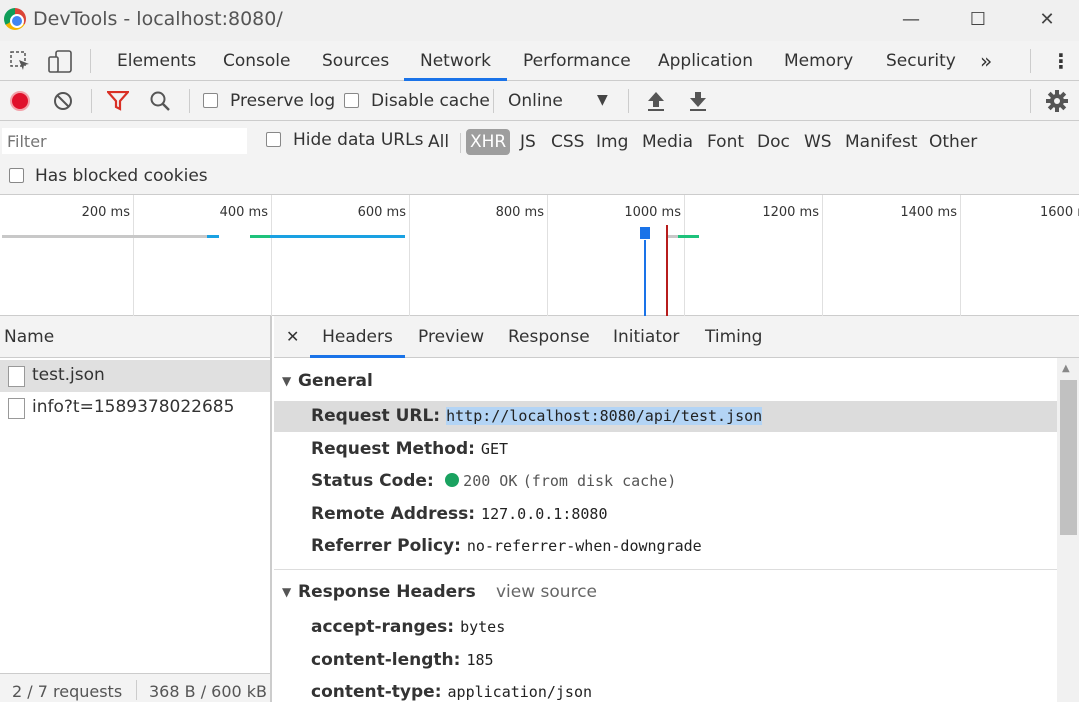 The width and height of the screenshot is (1079, 702). Describe the element at coordinates (535, 101) in the screenshot. I see `throttle-select: Online` at that location.